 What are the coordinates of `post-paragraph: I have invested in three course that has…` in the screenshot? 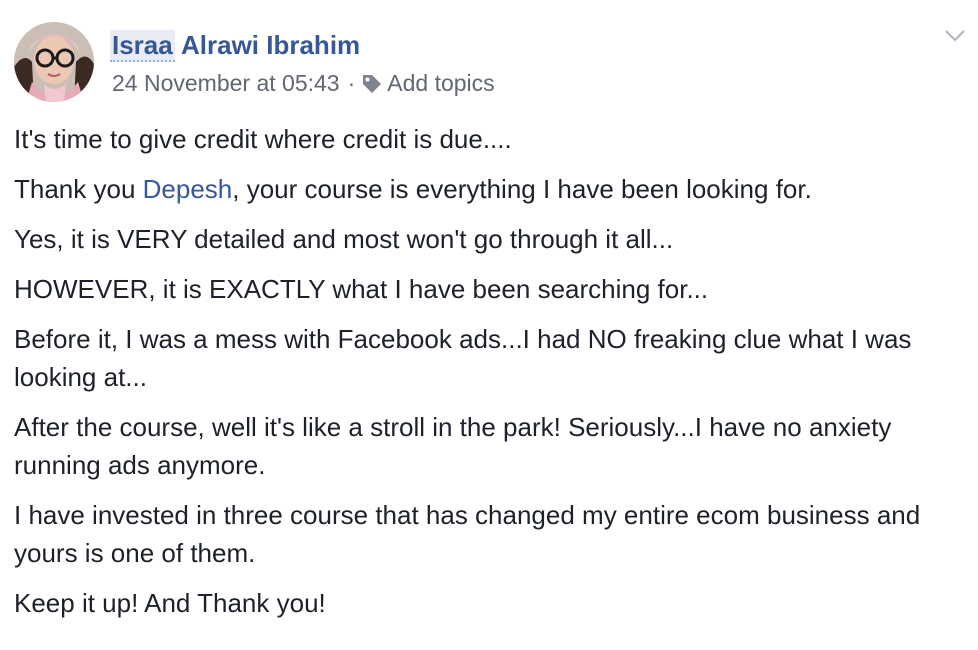 It's located at (467, 534).